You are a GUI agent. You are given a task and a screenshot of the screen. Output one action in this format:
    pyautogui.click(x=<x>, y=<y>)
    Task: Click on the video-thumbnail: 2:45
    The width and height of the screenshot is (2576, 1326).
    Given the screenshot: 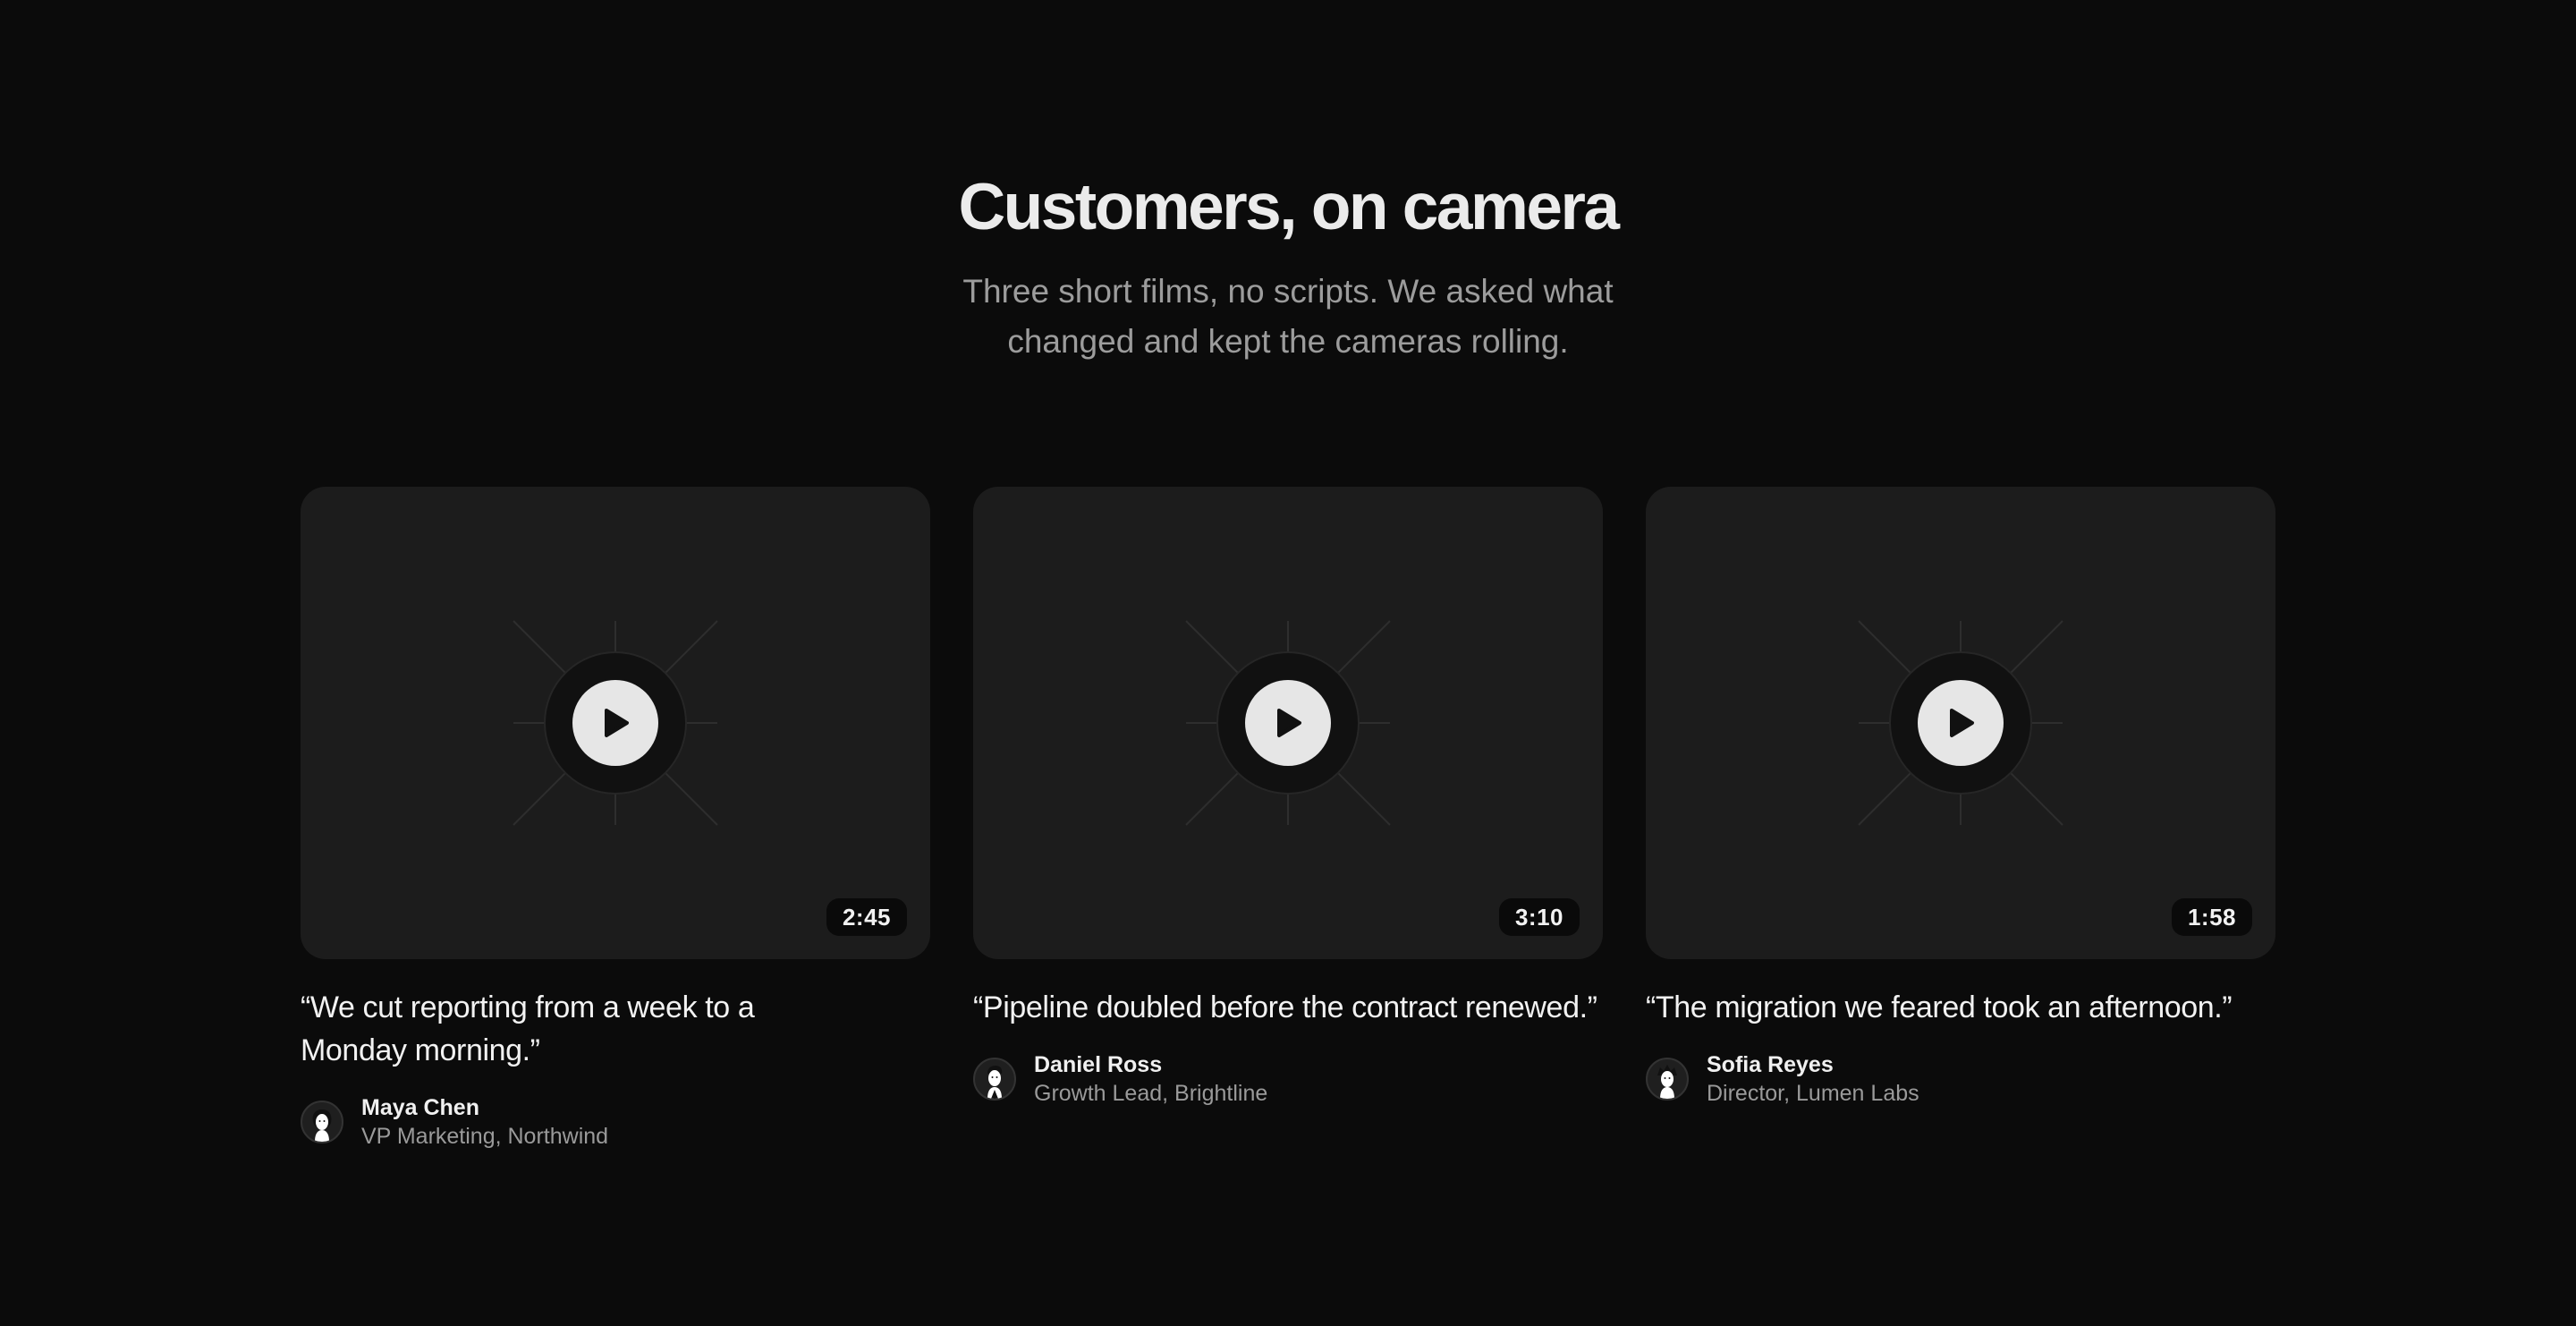 What is the action you would take?
    pyautogui.click(x=615, y=723)
    